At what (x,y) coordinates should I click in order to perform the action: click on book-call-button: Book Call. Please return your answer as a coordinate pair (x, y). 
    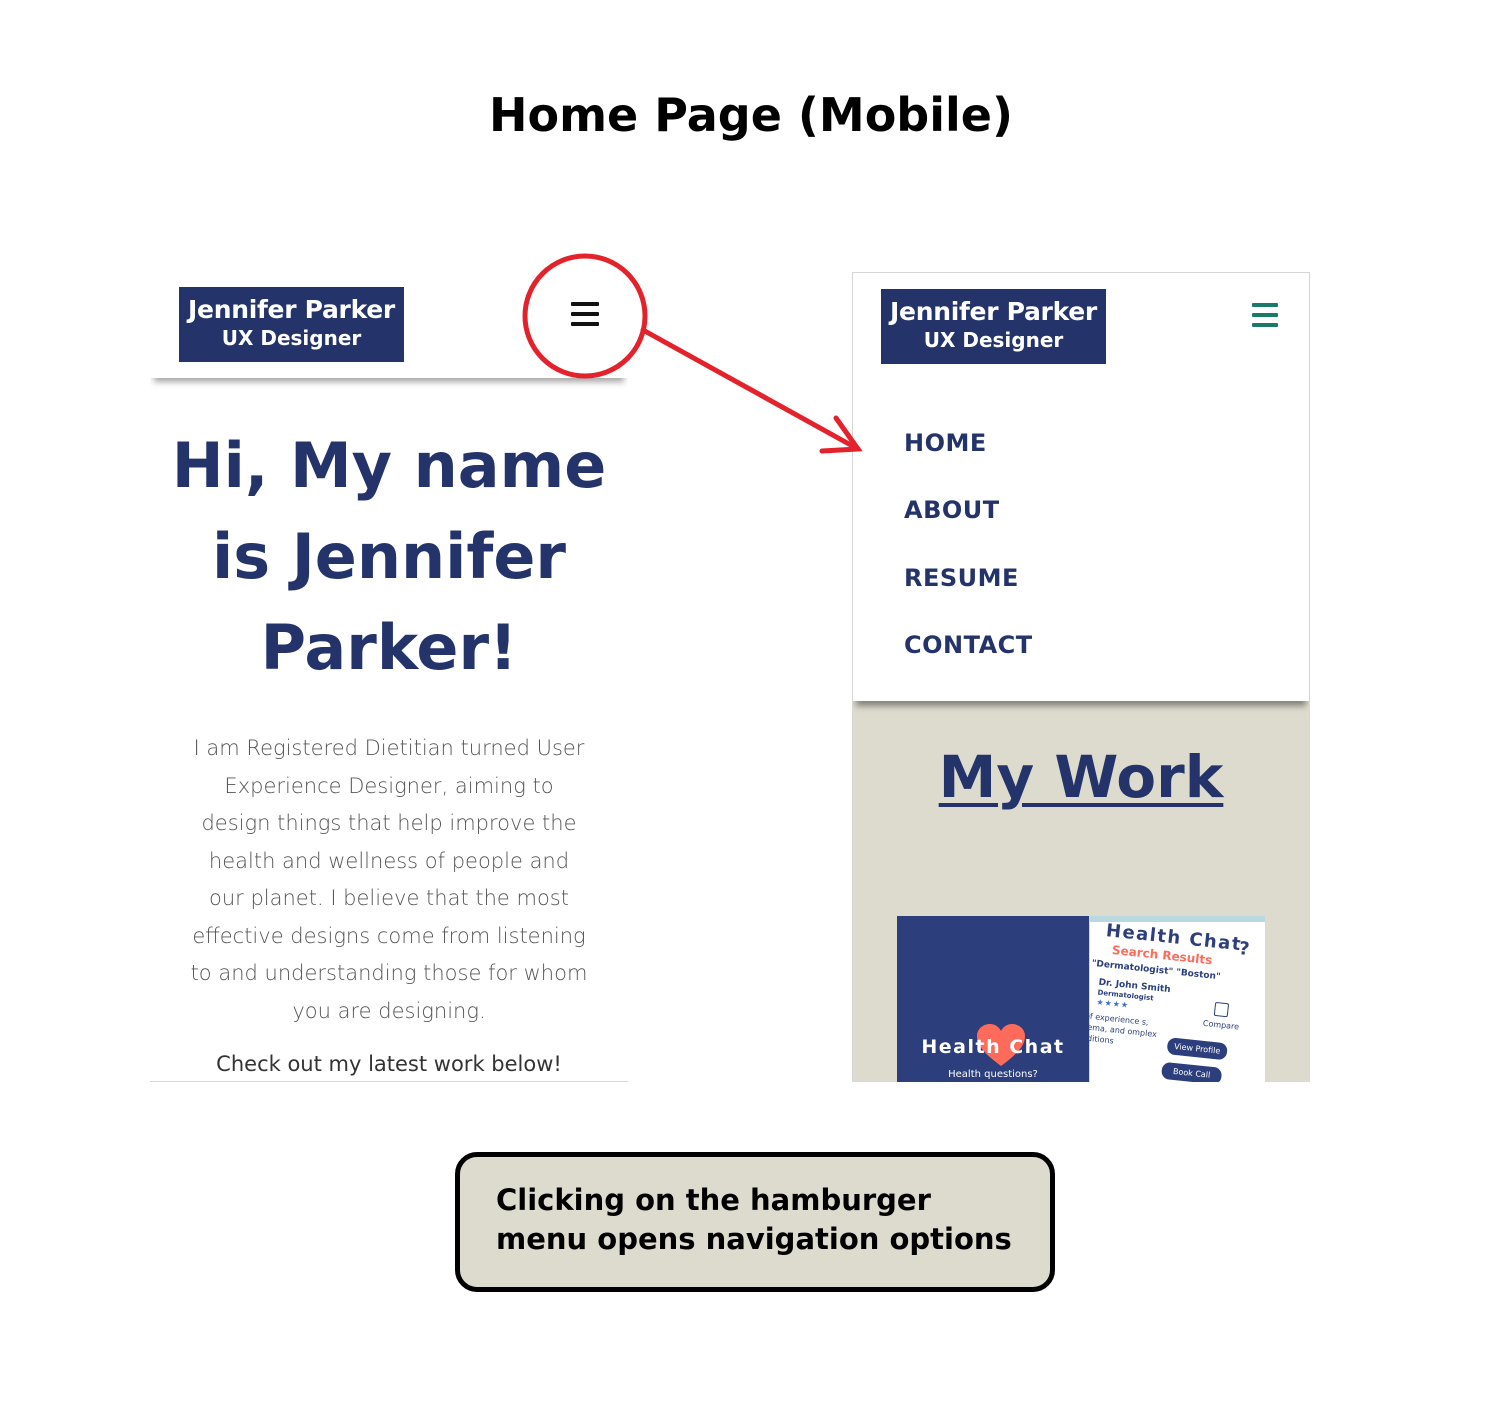
    Looking at the image, I should click on (1191, 1071).